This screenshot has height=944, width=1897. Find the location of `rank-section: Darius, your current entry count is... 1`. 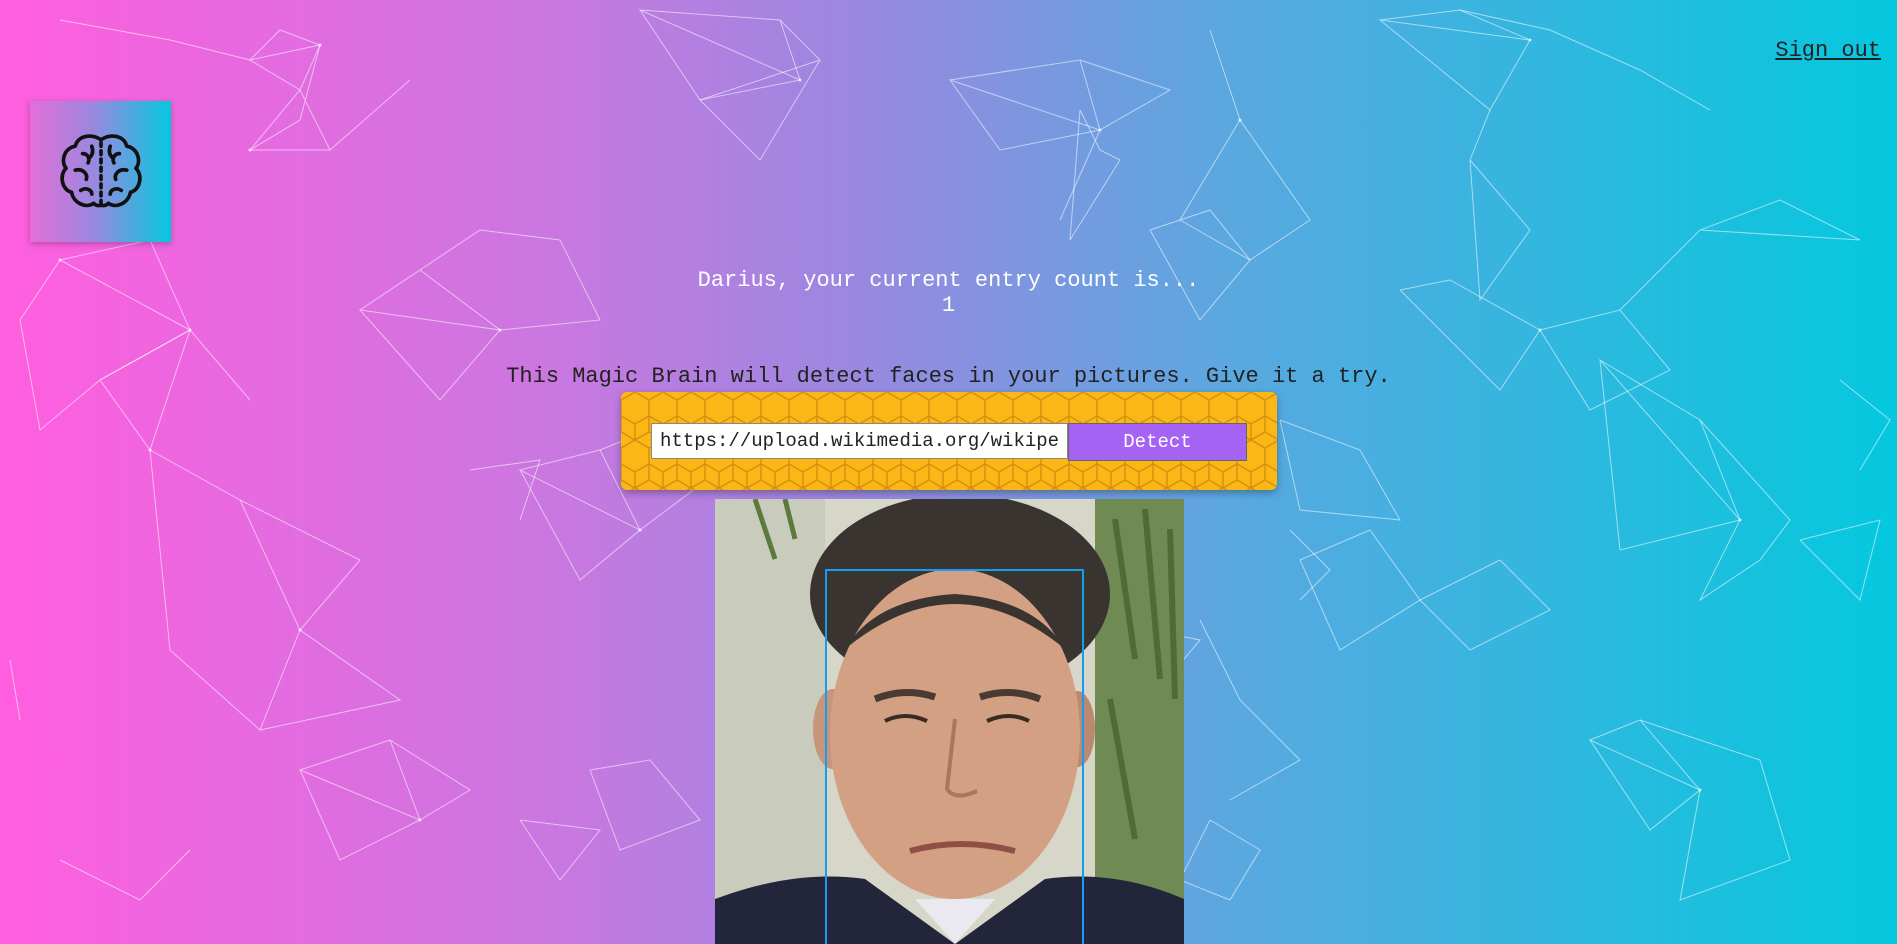

rank-section: Darius, your current entry count is... 1 is located at coordinates (948, 293).